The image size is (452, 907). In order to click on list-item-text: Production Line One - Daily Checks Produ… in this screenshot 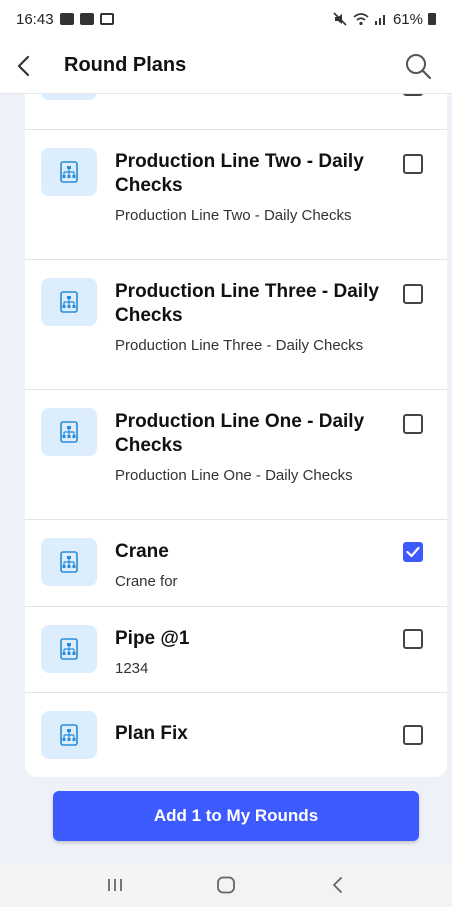, I will do `click(249, 448)`.